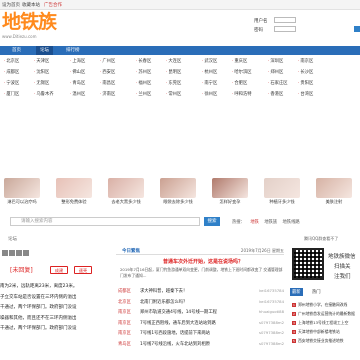 This screenshot has height=360, width=360. I want to click on region-link: 天津区, so click(41, 61).